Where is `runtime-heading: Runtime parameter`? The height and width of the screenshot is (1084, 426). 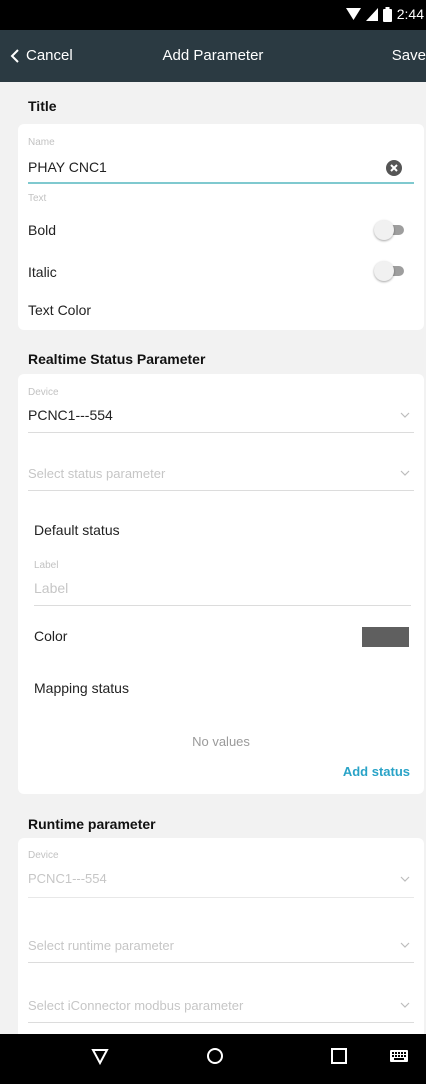 runtime-heading: Runtime parameter is located at coordinates (92, 824).